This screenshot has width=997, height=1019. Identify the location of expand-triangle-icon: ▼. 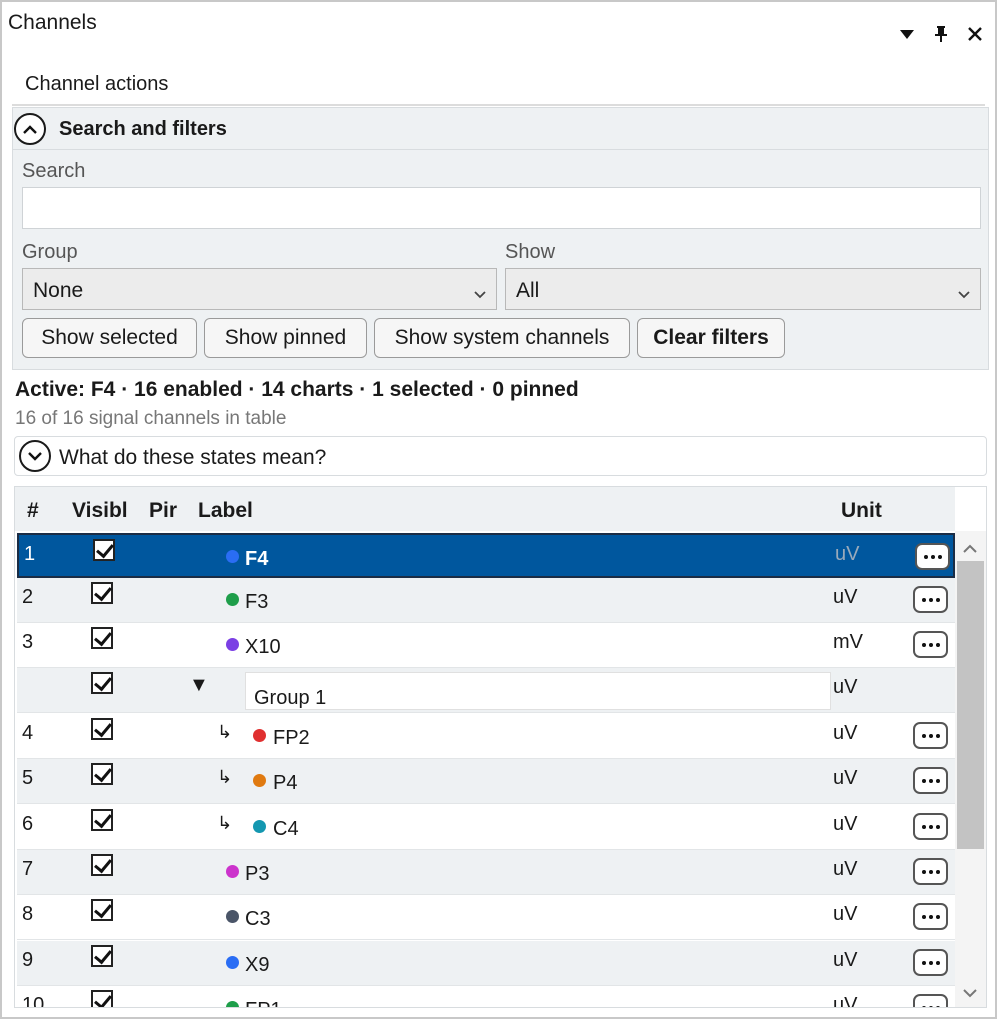
(199, 685).